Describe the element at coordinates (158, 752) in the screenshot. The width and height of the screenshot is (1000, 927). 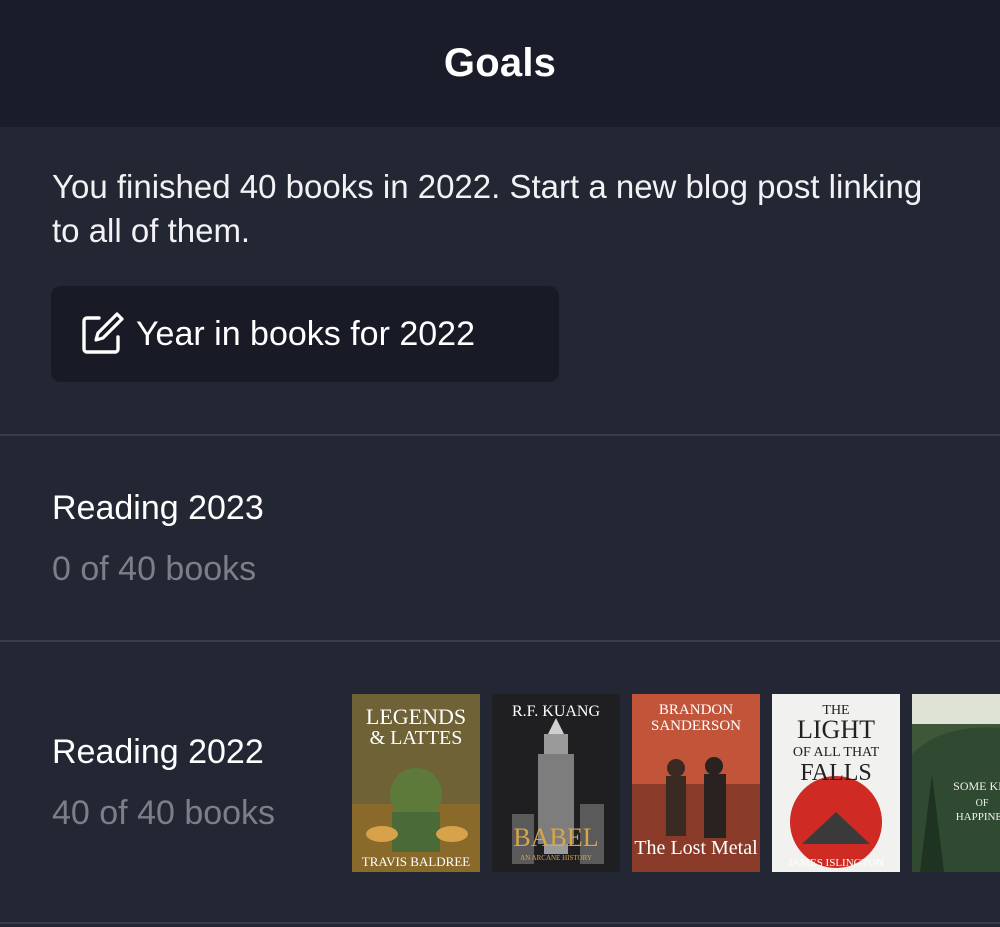
I see `goal-title: Reading 2022` at that location.